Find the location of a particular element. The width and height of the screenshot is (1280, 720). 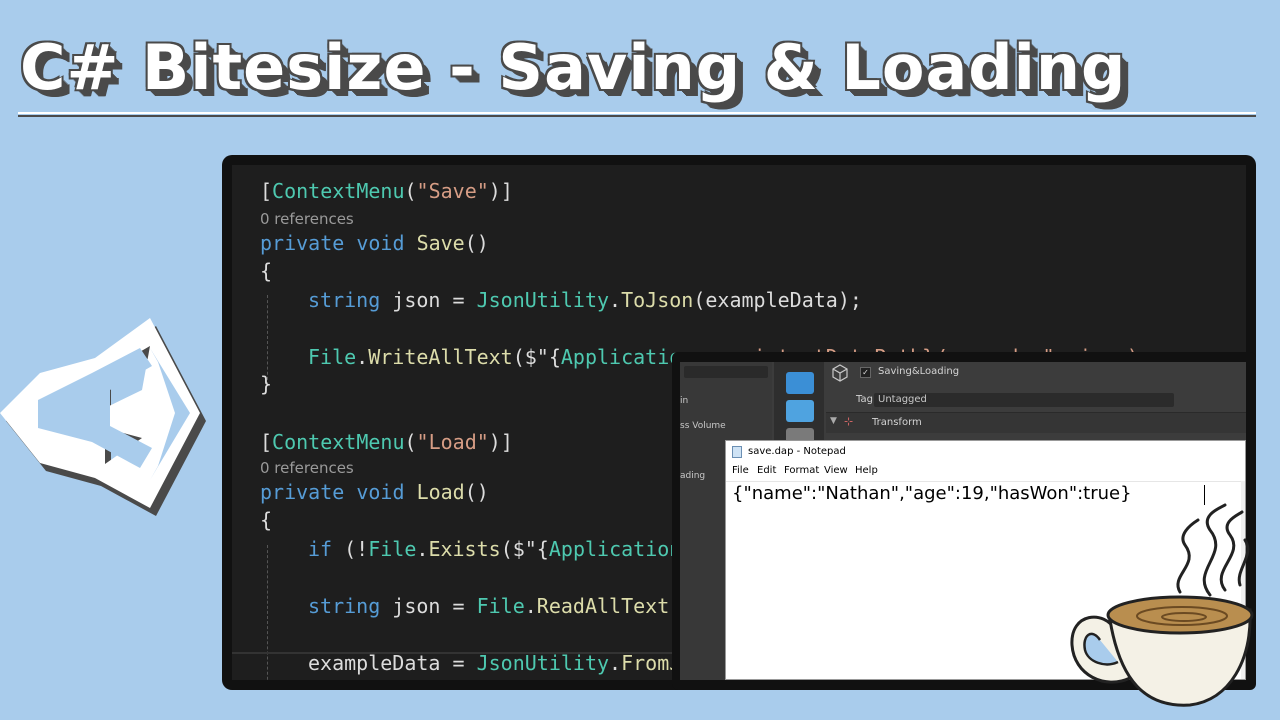

menu-help: Help is located at coordinates (866, 470).